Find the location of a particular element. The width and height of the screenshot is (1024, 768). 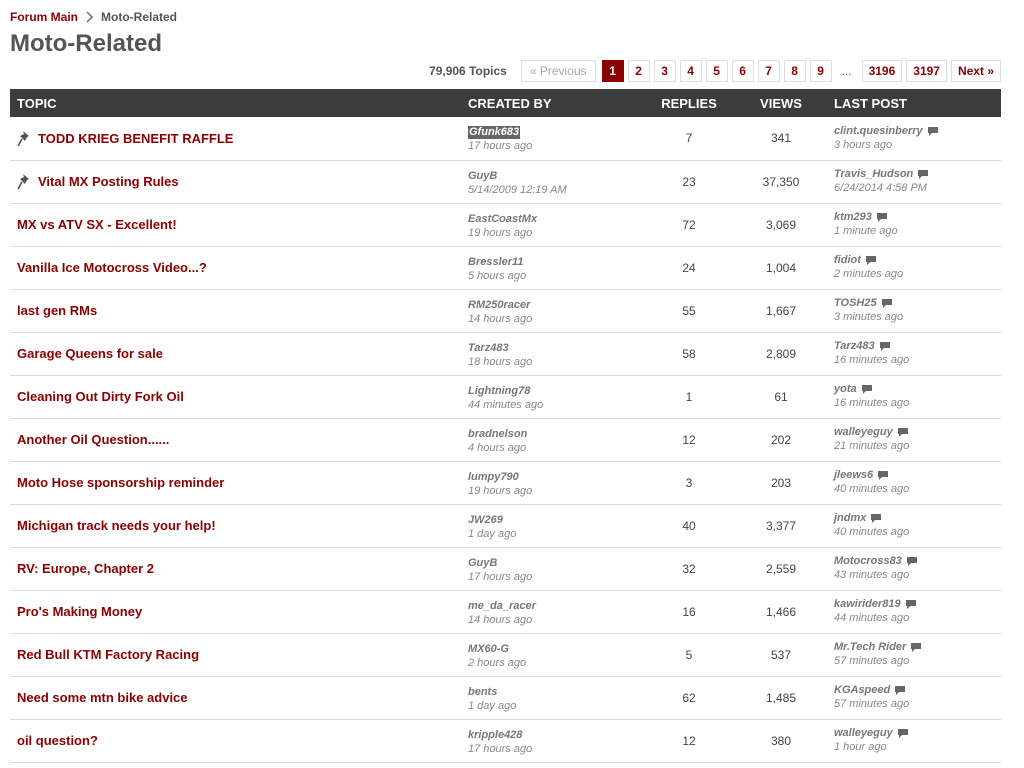

page-button-8: 8 is located at coordinates (794, 71).